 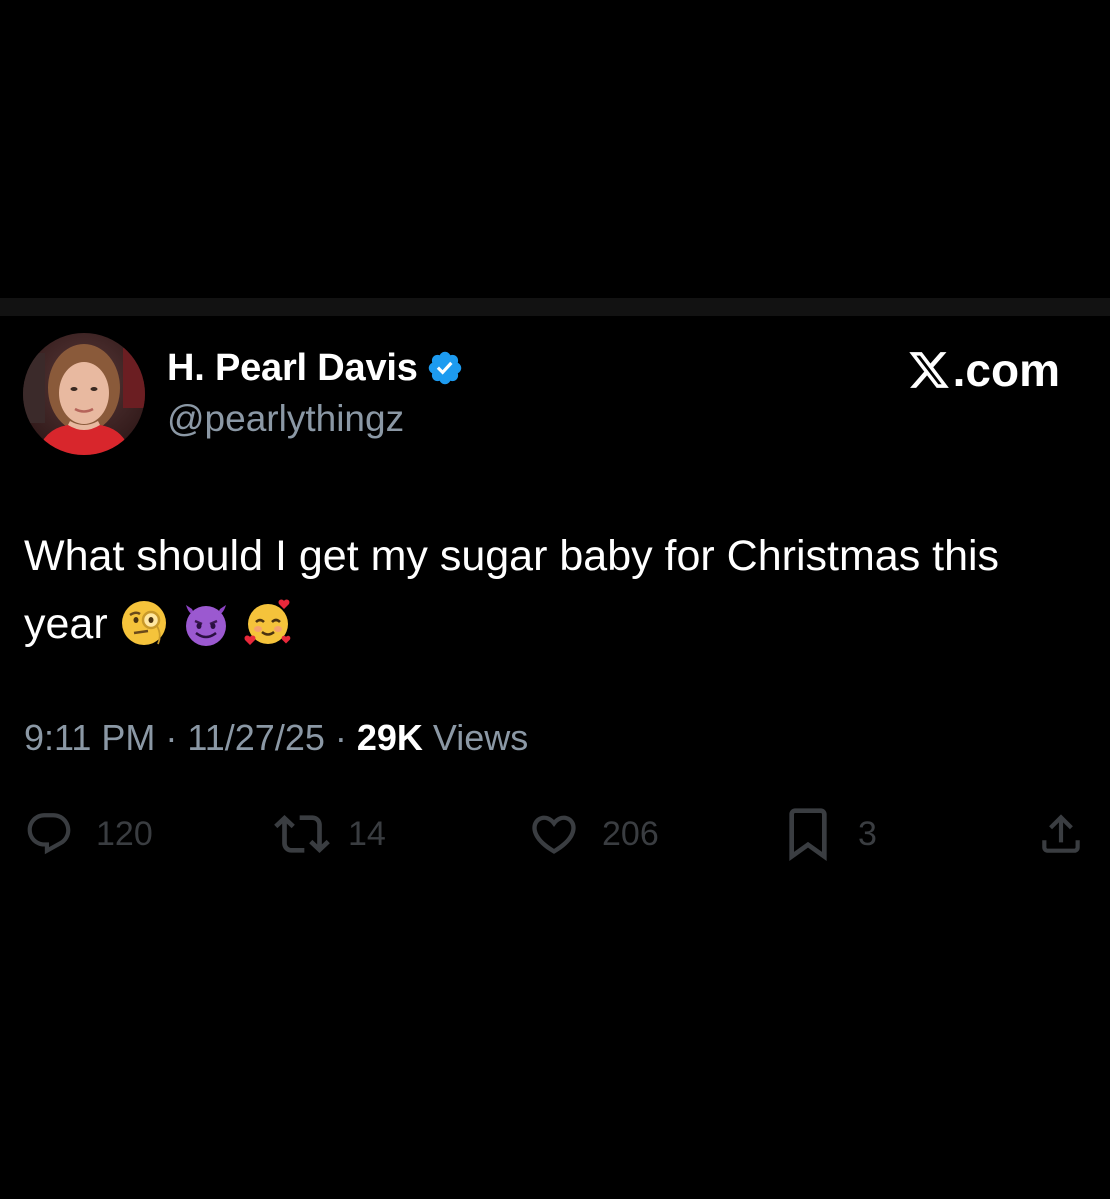 I want to click on share-icon, so click(x=1061, y=834).